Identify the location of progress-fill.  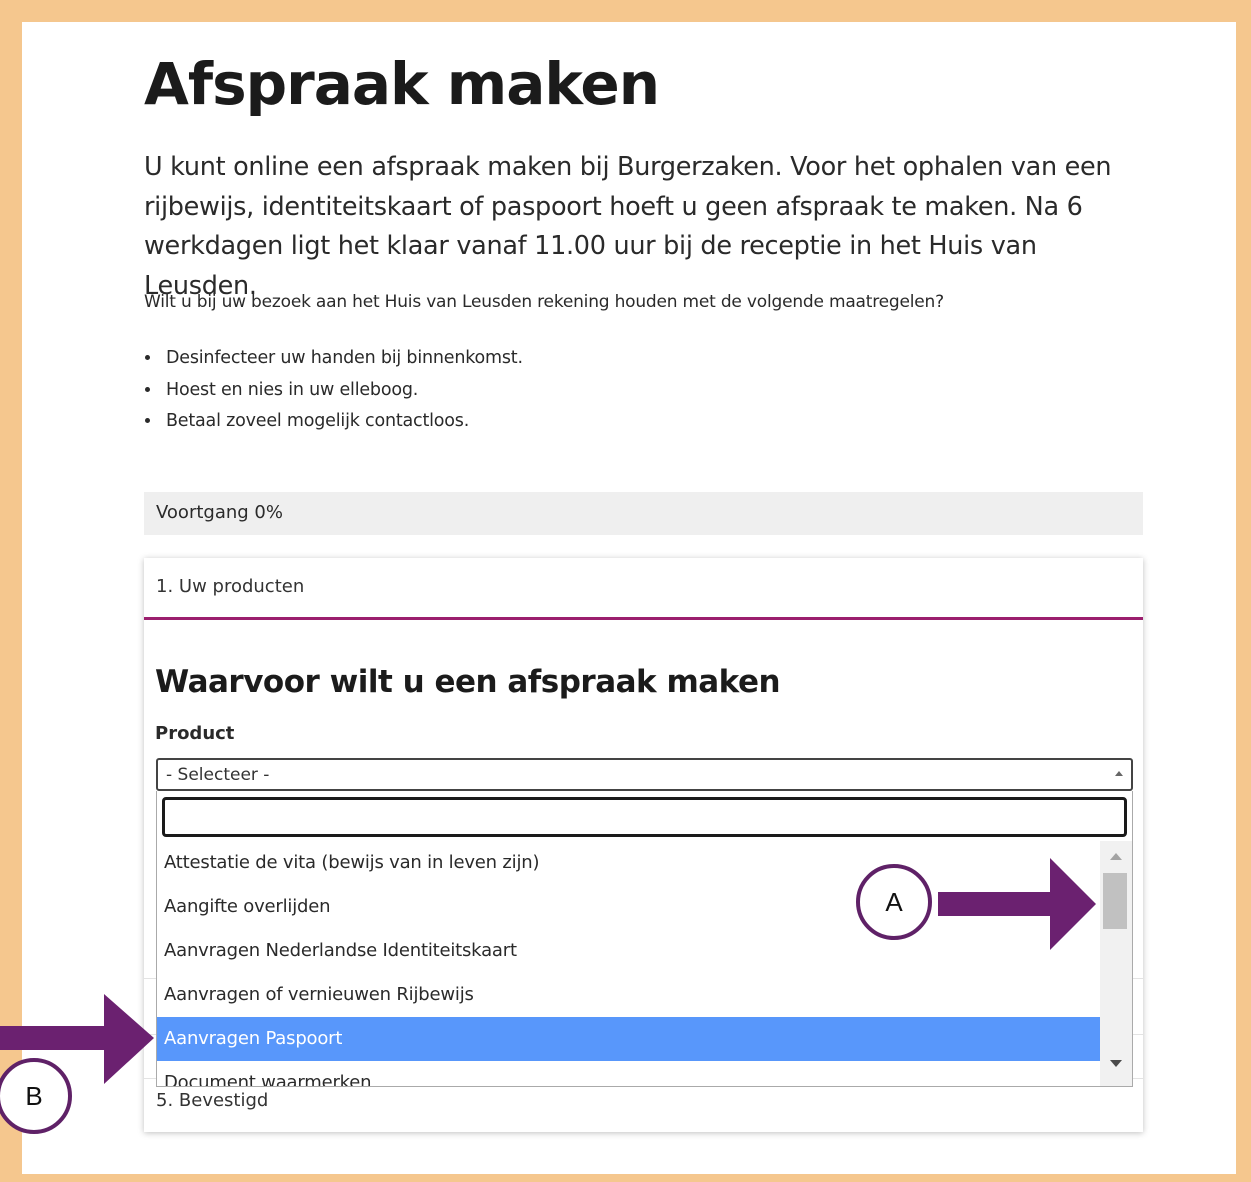
(220, 493).